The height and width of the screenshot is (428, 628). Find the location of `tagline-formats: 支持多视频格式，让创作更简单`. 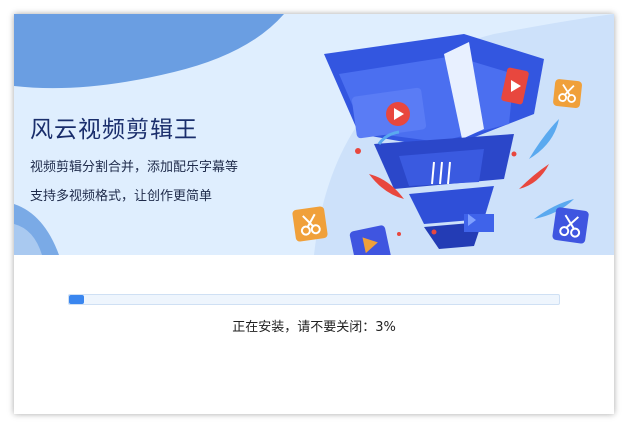

tagline-formats: 支持多视频格式，让创作更简单 is located at coordinates (121, 196).